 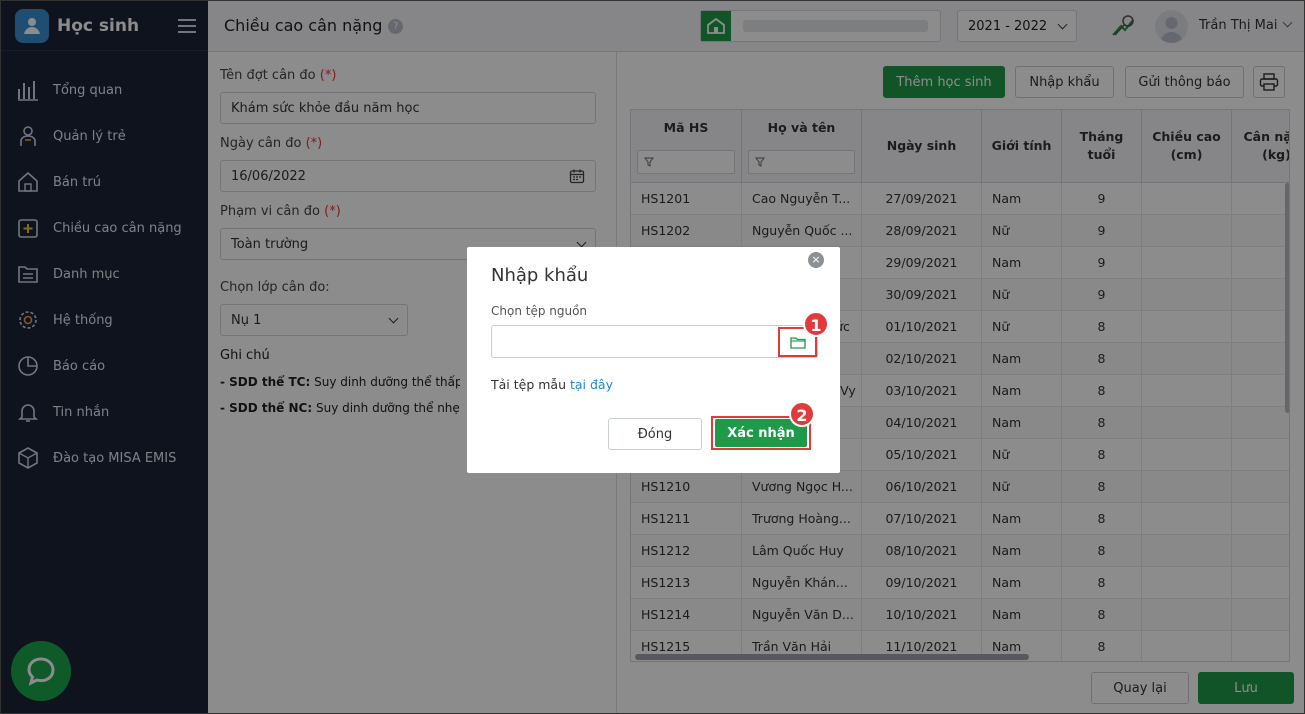 I want to click on template-download-text: Tải tệp mẫu tại đây, so click(x=552, y=384).